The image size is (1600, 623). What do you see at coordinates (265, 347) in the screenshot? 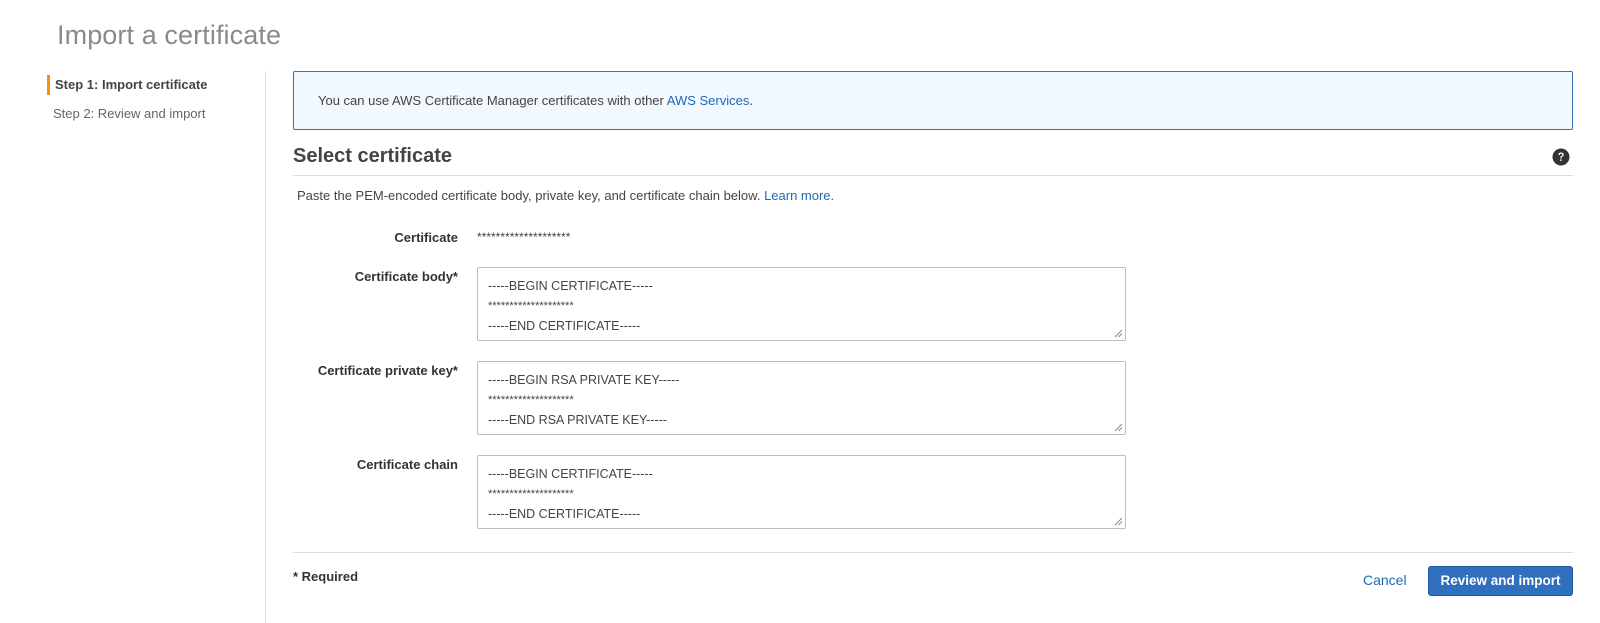
I see `sidebar-divider` at bounding box center [265, 347].